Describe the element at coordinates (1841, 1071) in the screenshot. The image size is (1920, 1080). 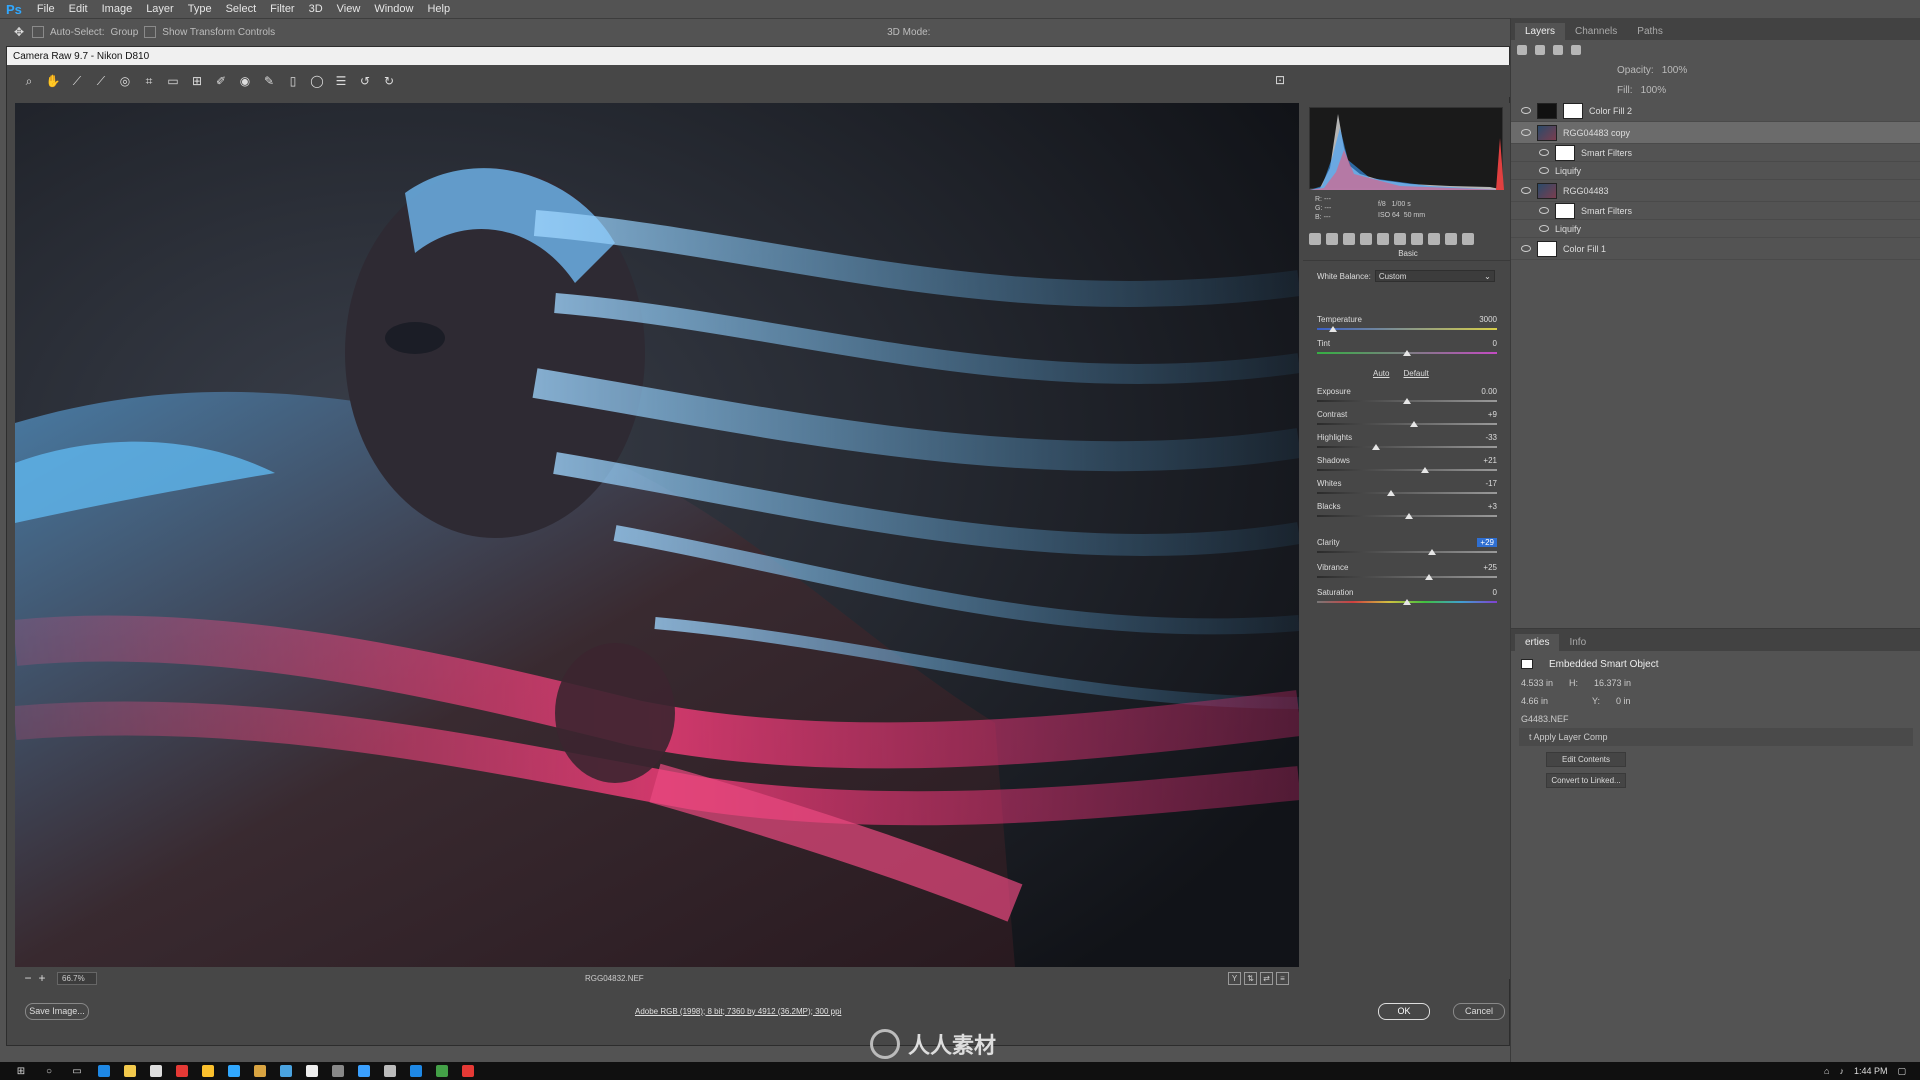
I see `volume-icon: ♪` at that location.